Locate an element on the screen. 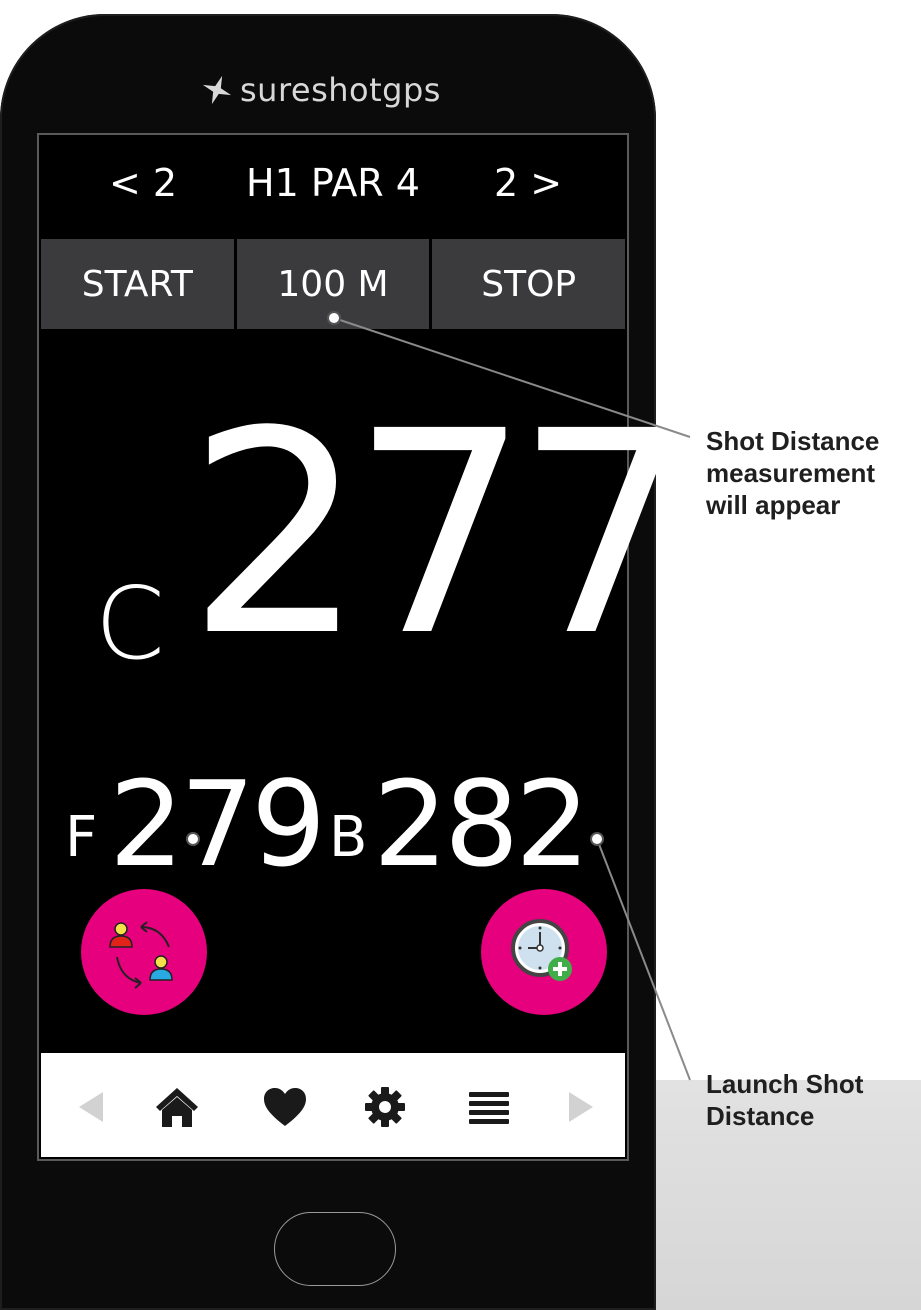 This screenshot has width=921, height=1310. nav-settings-button is located at coordinates (385, 1107).